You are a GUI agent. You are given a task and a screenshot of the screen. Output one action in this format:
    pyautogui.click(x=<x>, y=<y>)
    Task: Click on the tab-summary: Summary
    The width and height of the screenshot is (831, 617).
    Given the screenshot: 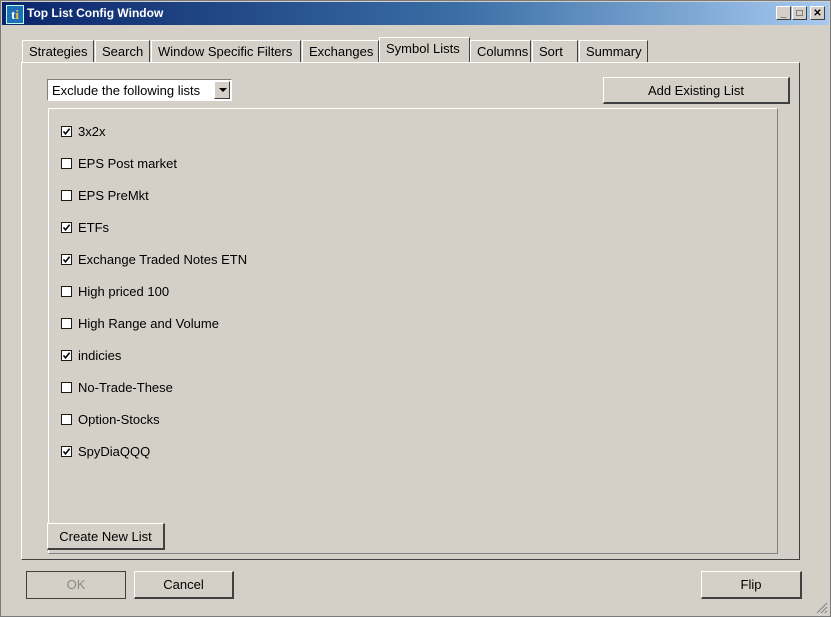 What is the action you would take?
    pyautogui.click(x=613, y=51)
    